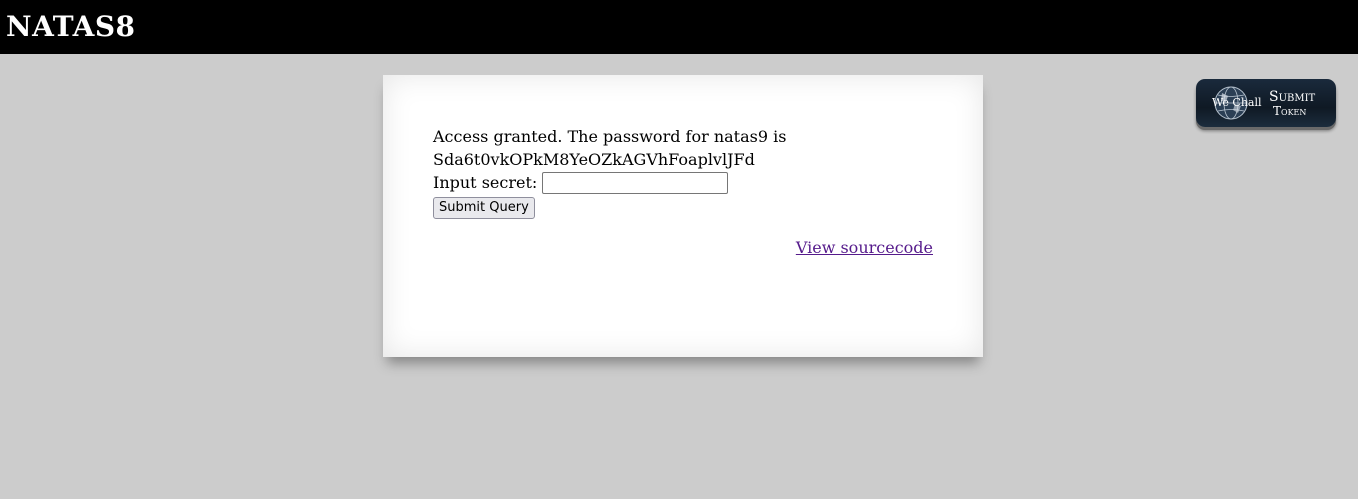  I want to click on token-label: Token, so click(1290, 111).